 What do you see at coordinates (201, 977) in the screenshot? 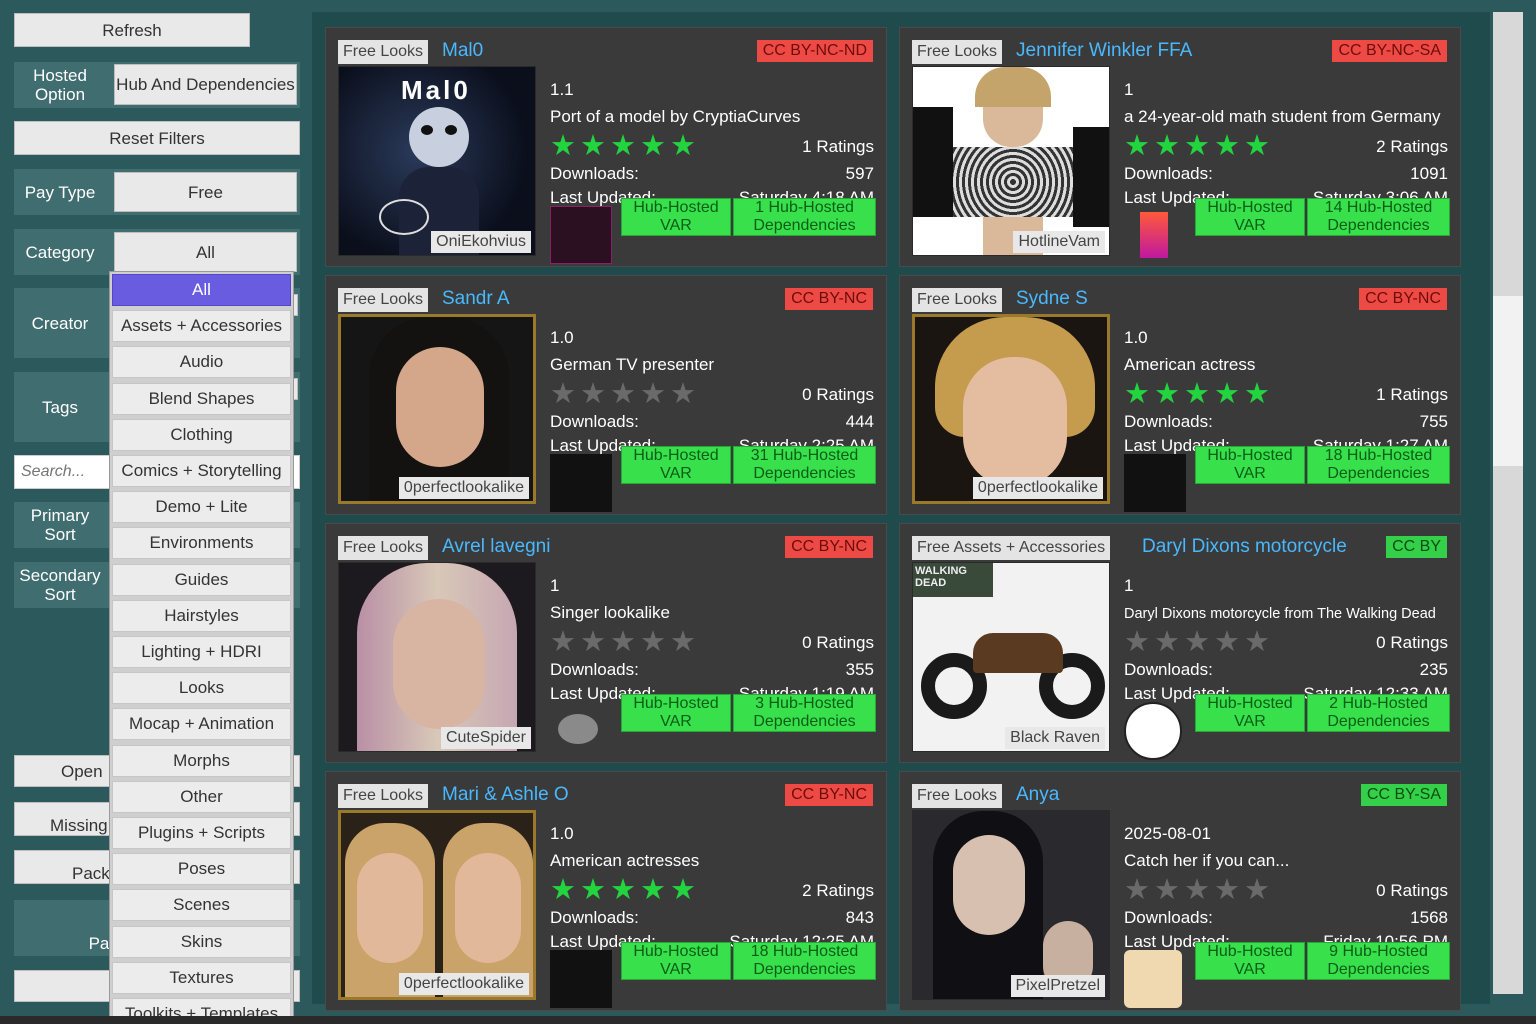
I see `category-option: Textures` at bounding box center [201, 977].